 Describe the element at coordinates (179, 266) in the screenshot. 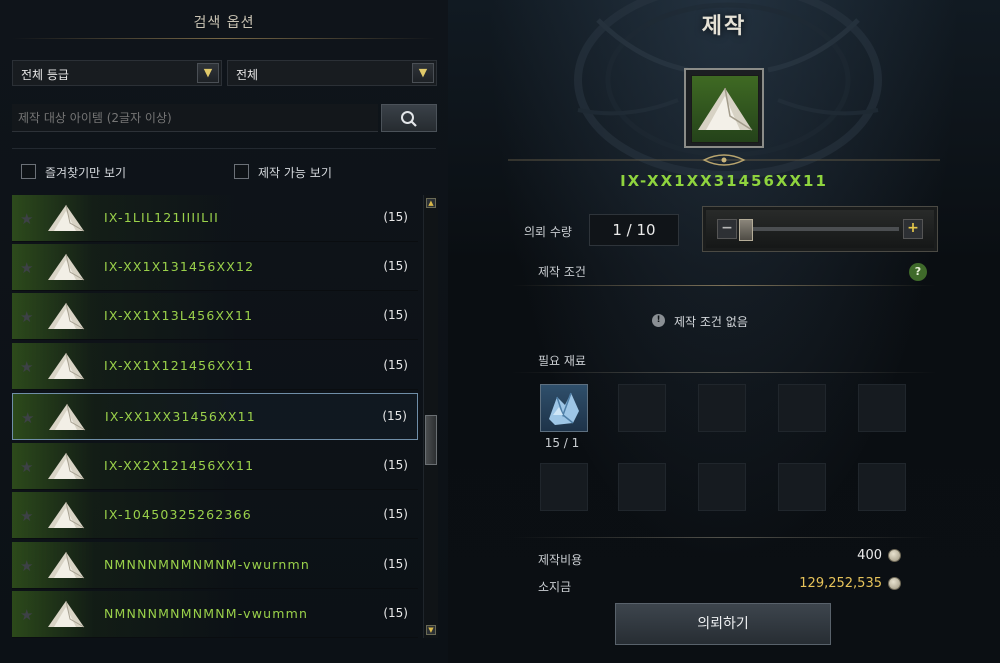

I see `item-name: IX-XX1X131456XX12` at that location.